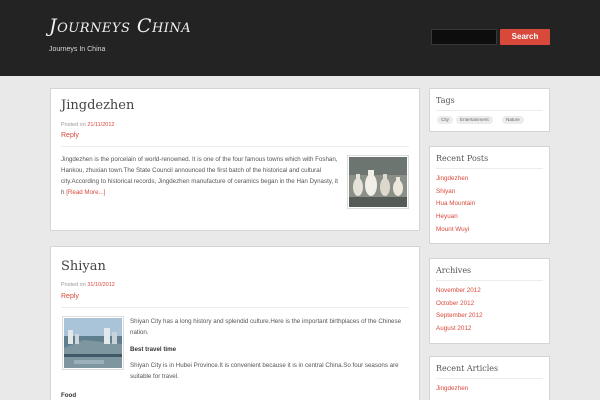  What do you see at coordinates (455, 192) in the screenshot?
I see `recent-post-link: Shiyan` at bounding box center [455, 192].